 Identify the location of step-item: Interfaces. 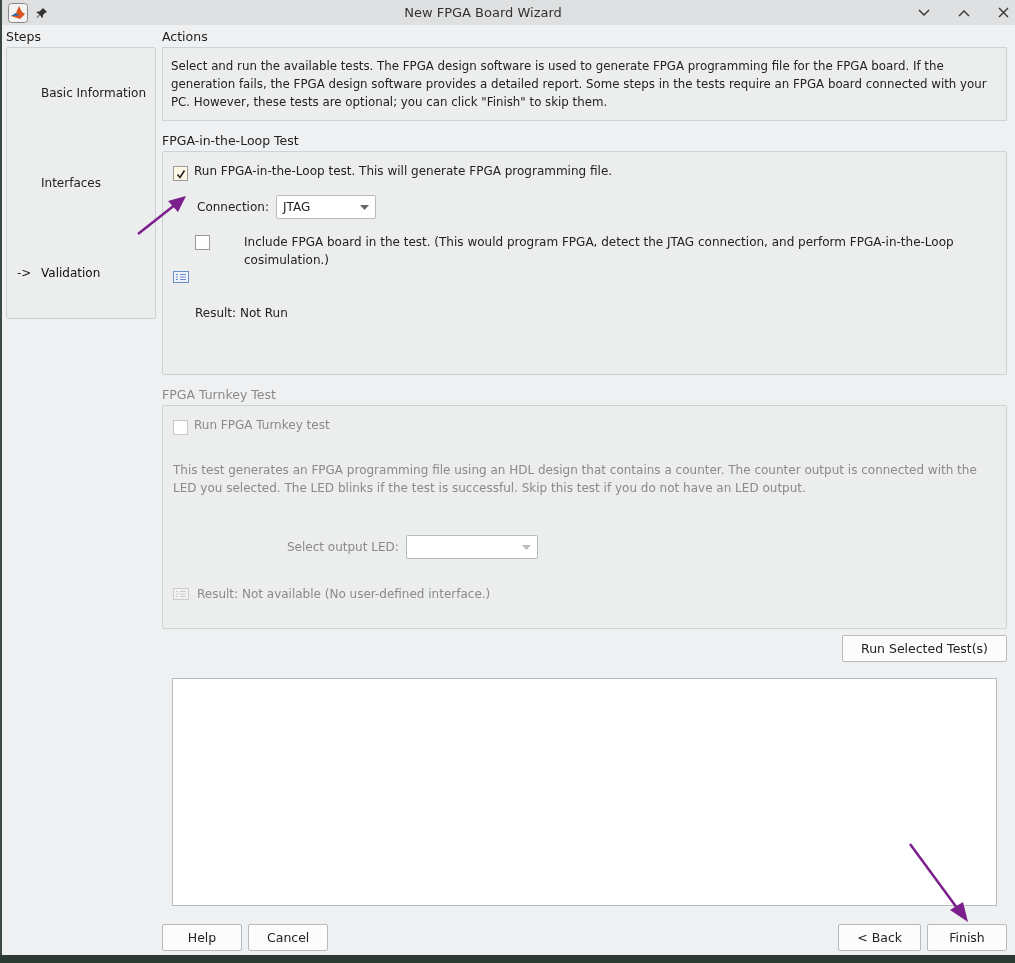
(71, 183).